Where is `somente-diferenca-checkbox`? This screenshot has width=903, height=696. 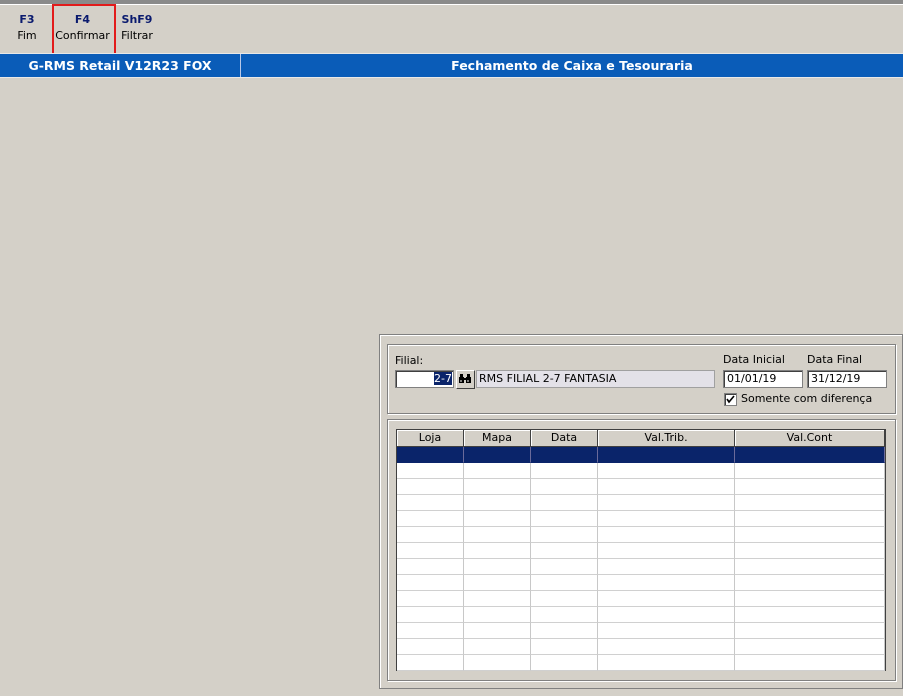 somente-diferenca-checkbox is located at coordinates (730, 399).